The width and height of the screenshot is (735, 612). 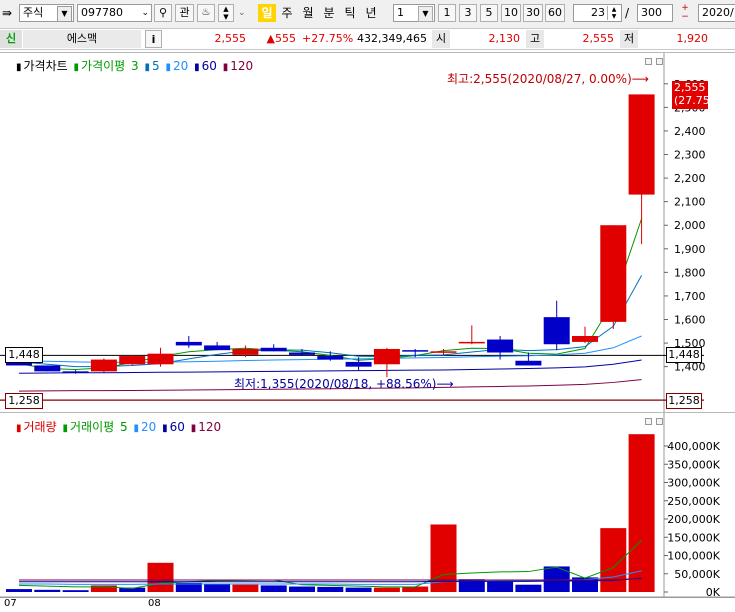 What do you see at coordinates (242, 66) in the screenshot?
I see `legend-ma-120: 120` at bounding box center [242, 66].